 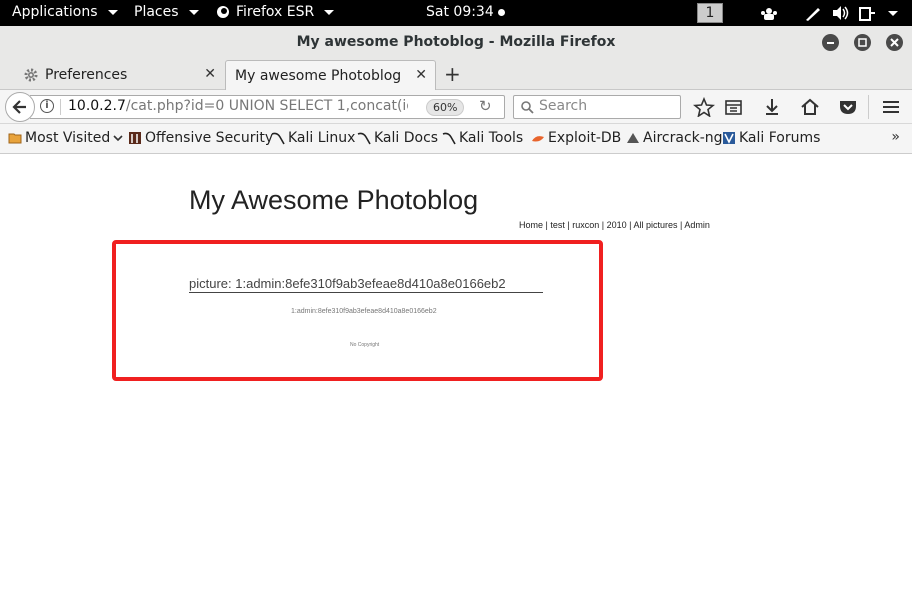 I want to click on maximize-icon, so click(x=862, y=42).